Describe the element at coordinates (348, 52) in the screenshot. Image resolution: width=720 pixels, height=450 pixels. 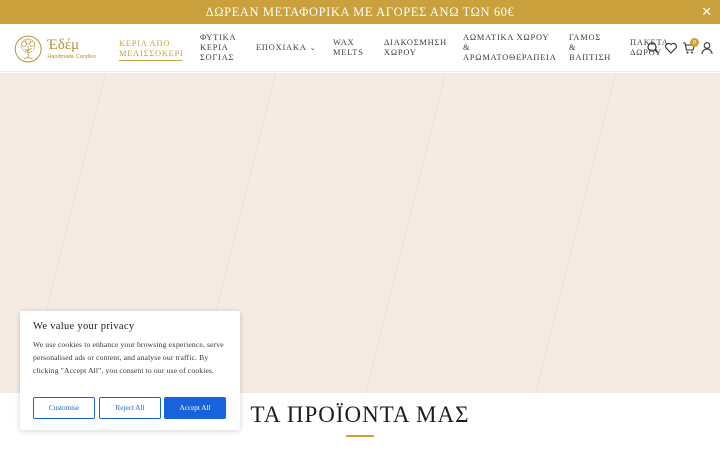
I see `nav-label-line: MELTS` at that location.